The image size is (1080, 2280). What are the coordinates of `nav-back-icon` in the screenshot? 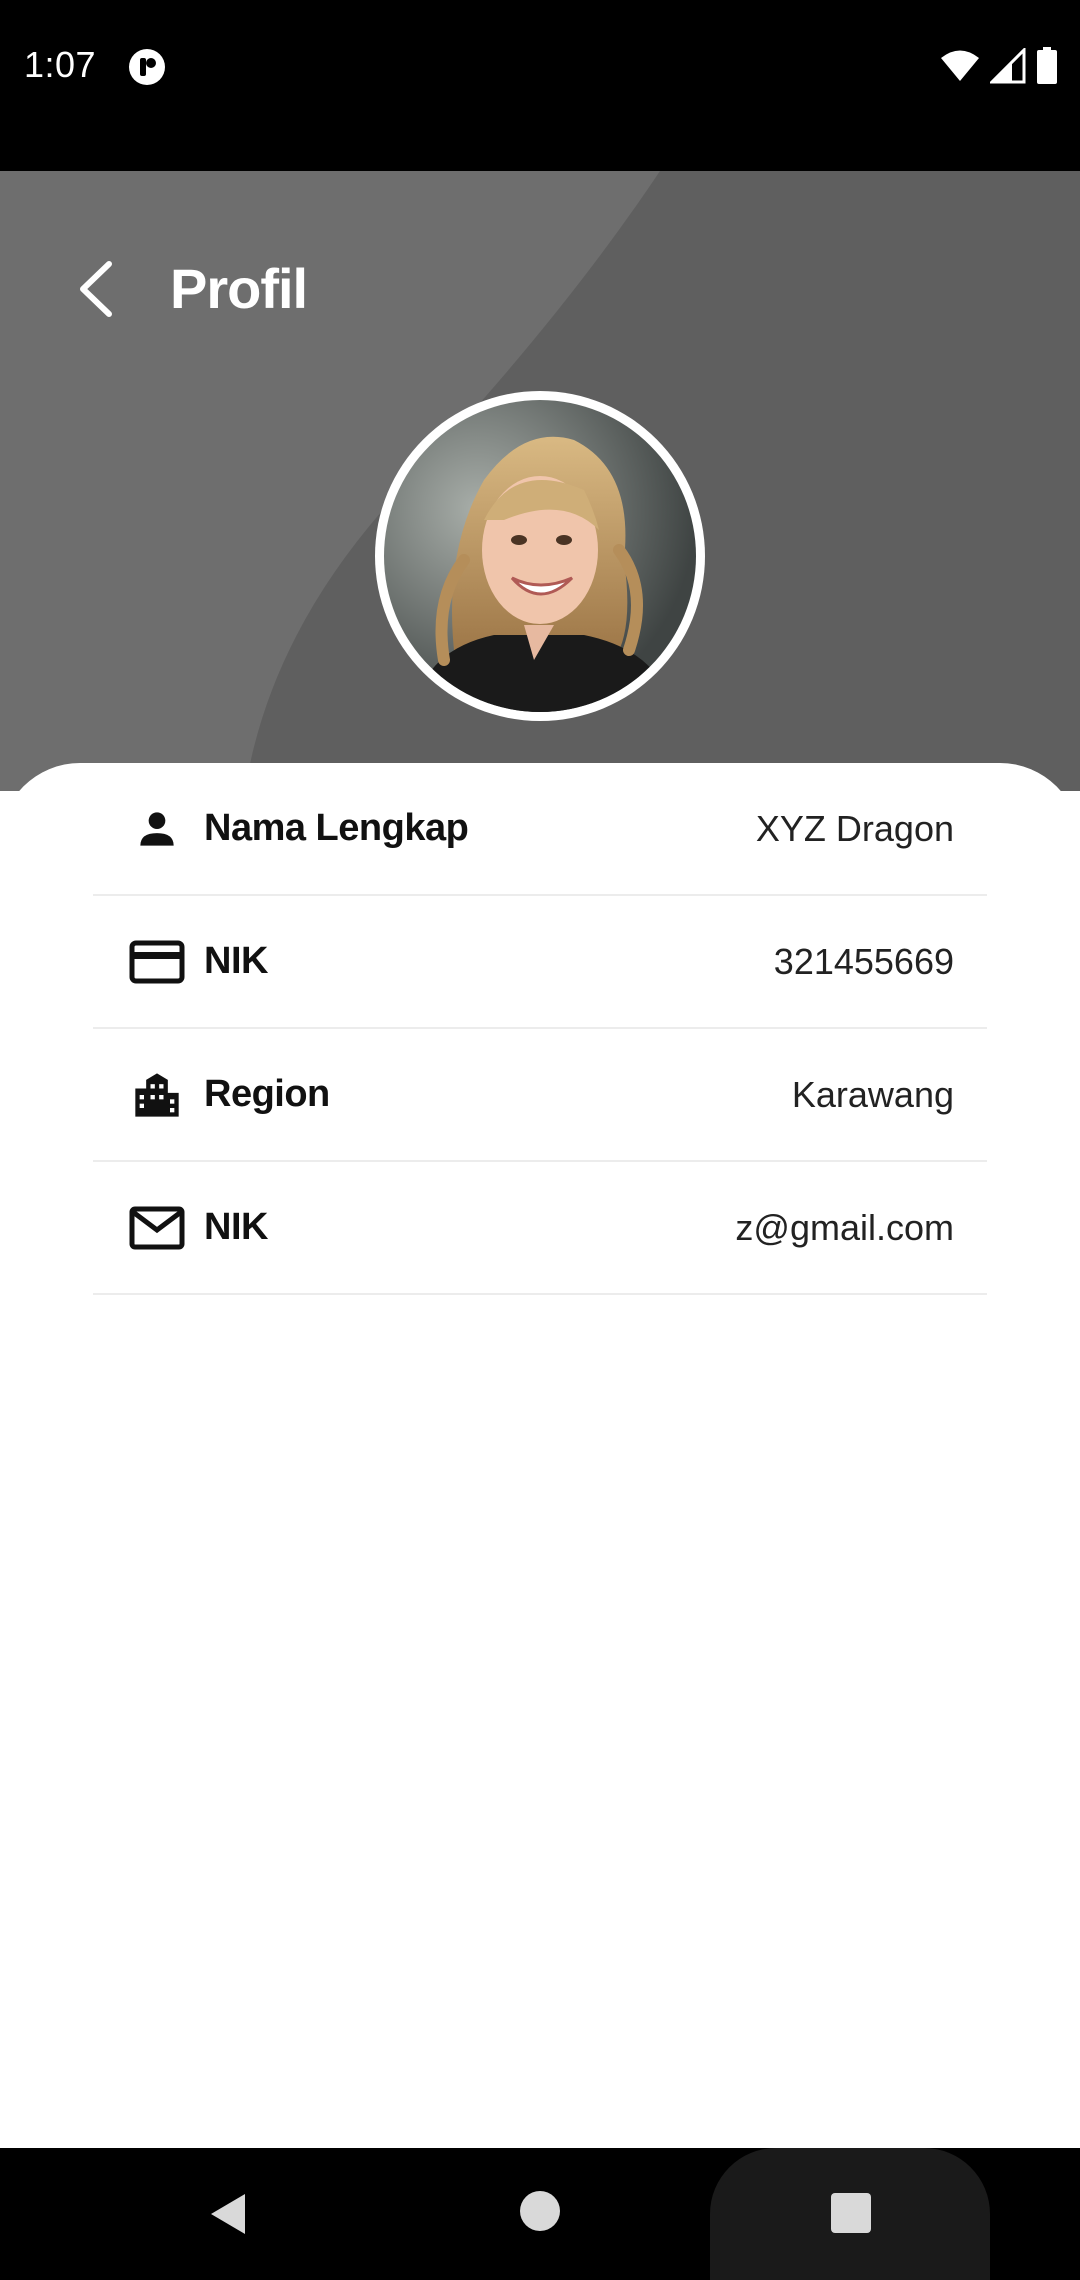 It's located at (229, 2214).